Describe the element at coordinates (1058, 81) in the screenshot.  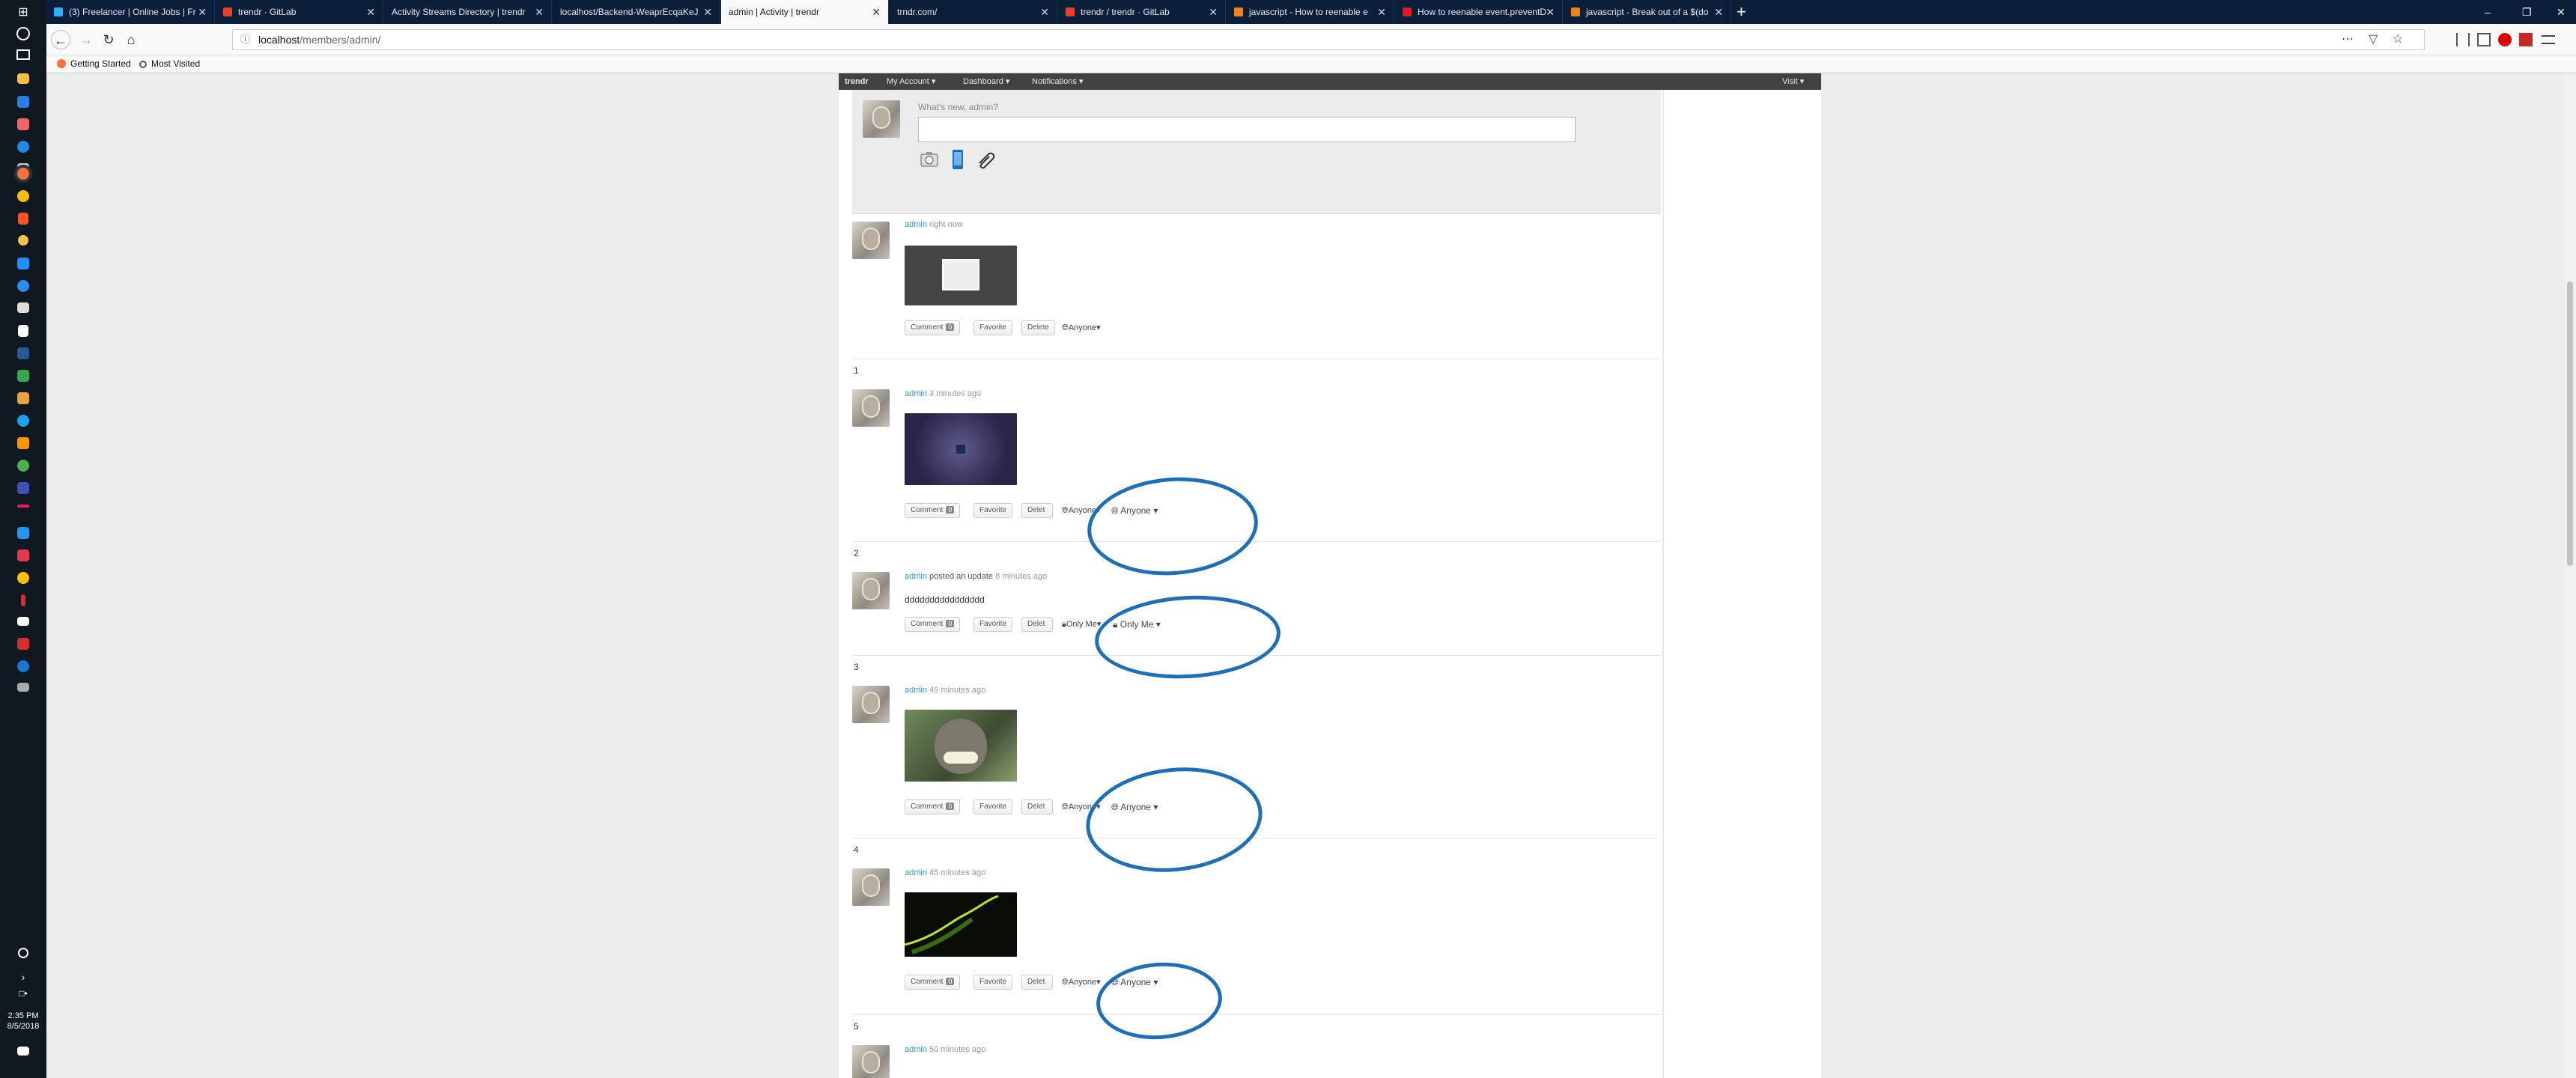
I see `admin-bar-notifications: Notifications ▾` at that location.